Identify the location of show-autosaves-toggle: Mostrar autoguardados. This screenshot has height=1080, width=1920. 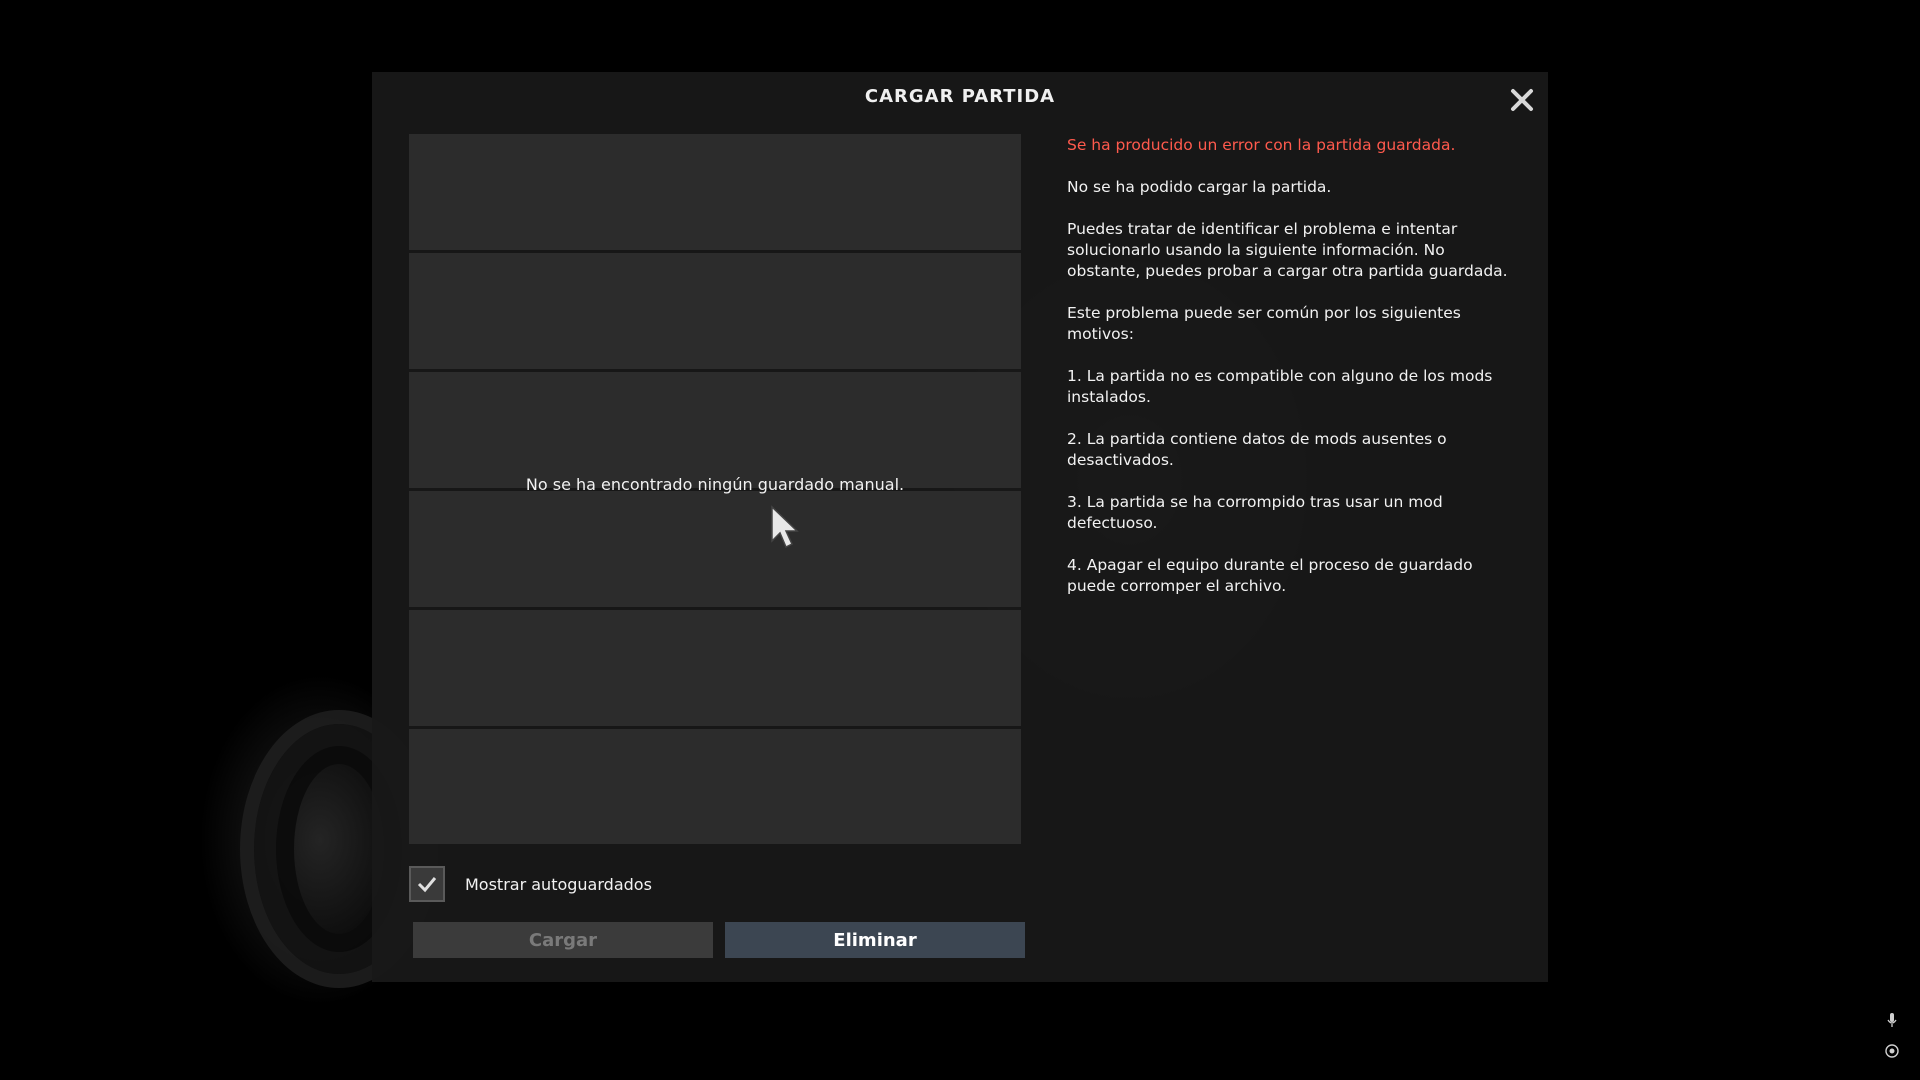
(530, 884).